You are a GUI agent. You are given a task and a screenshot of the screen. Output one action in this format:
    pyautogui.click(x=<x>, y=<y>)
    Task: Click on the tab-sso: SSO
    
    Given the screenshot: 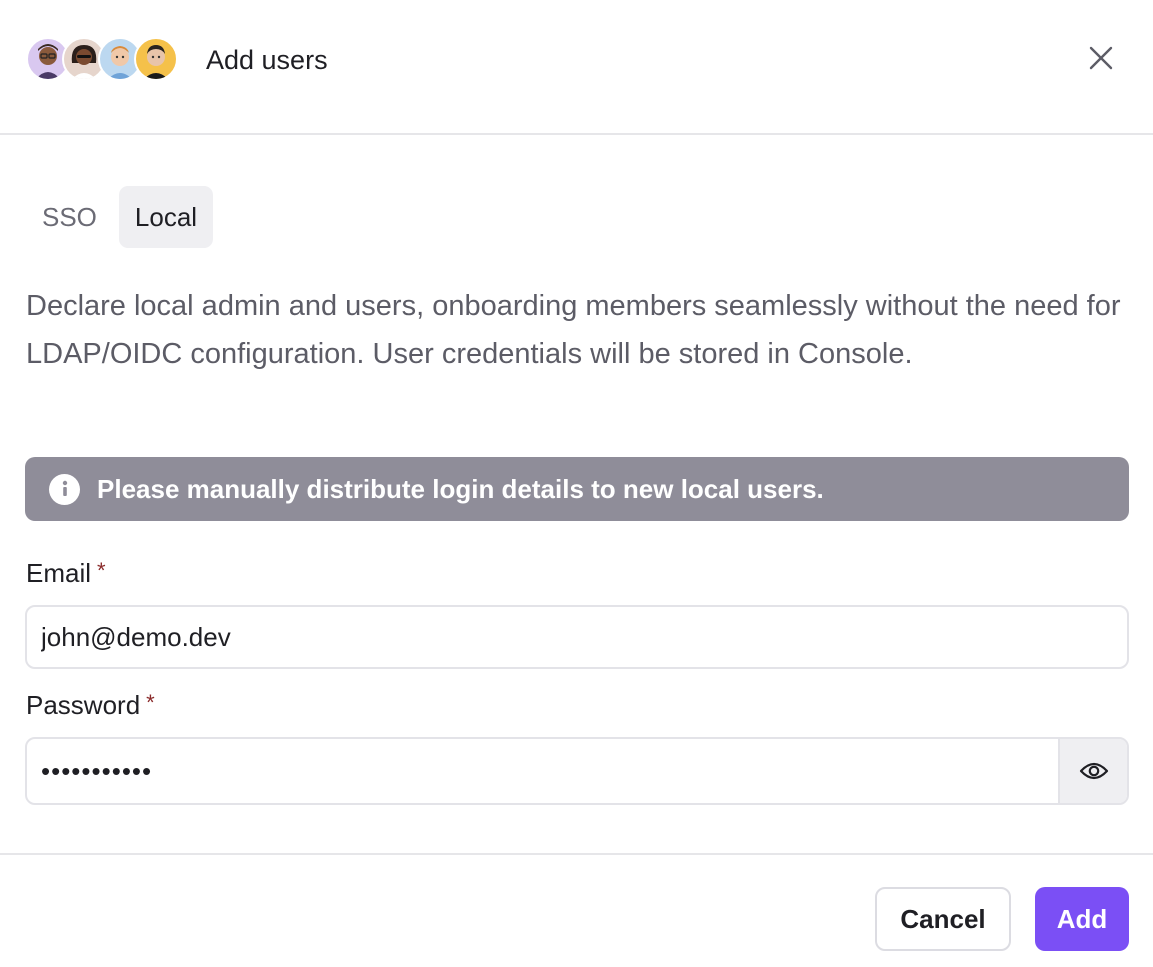 What is the action you would take?
    pyautogui.click(x=69, y=217)
    